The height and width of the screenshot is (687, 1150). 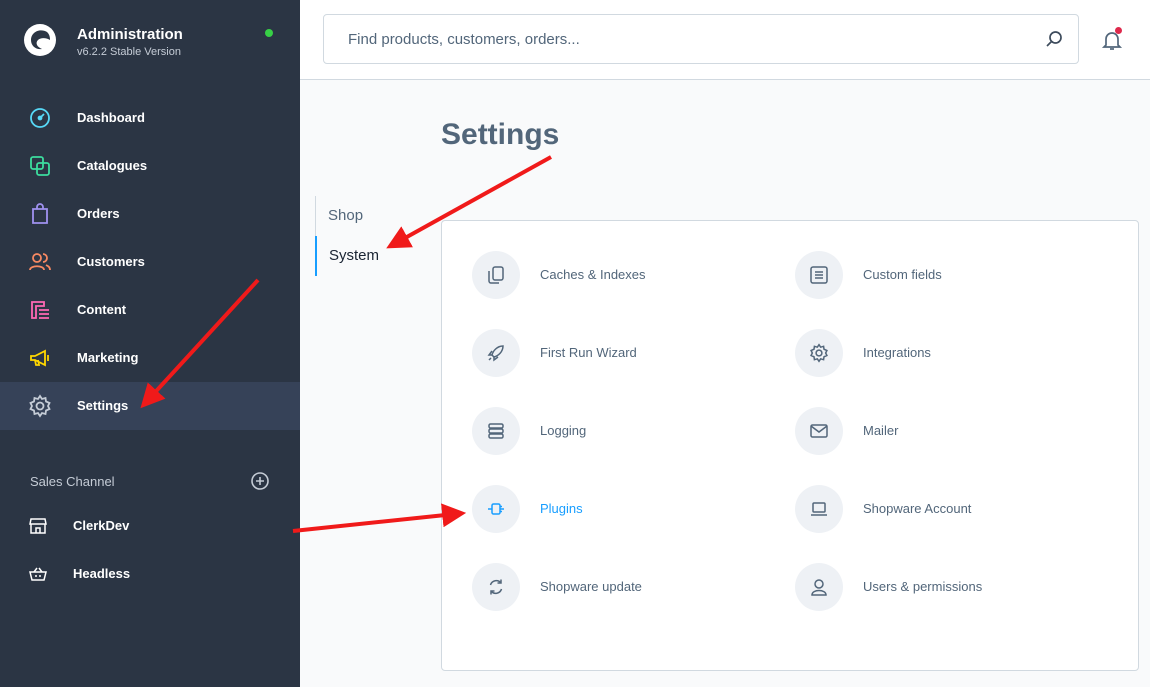 What do you see at coordinates (370, 256) in the screenshot?
I see `tab-system: System` at bounding box center [370, 256].